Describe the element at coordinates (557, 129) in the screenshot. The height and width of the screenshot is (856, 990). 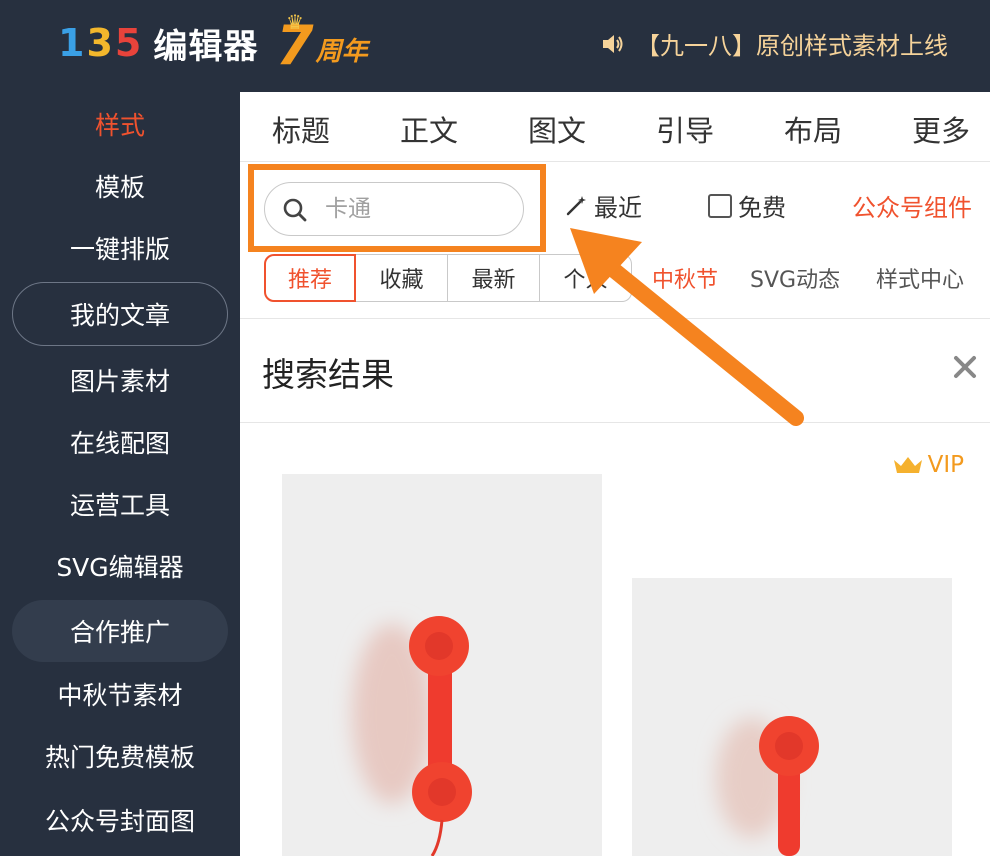
I see `tab-image-text: 图文` at that location.